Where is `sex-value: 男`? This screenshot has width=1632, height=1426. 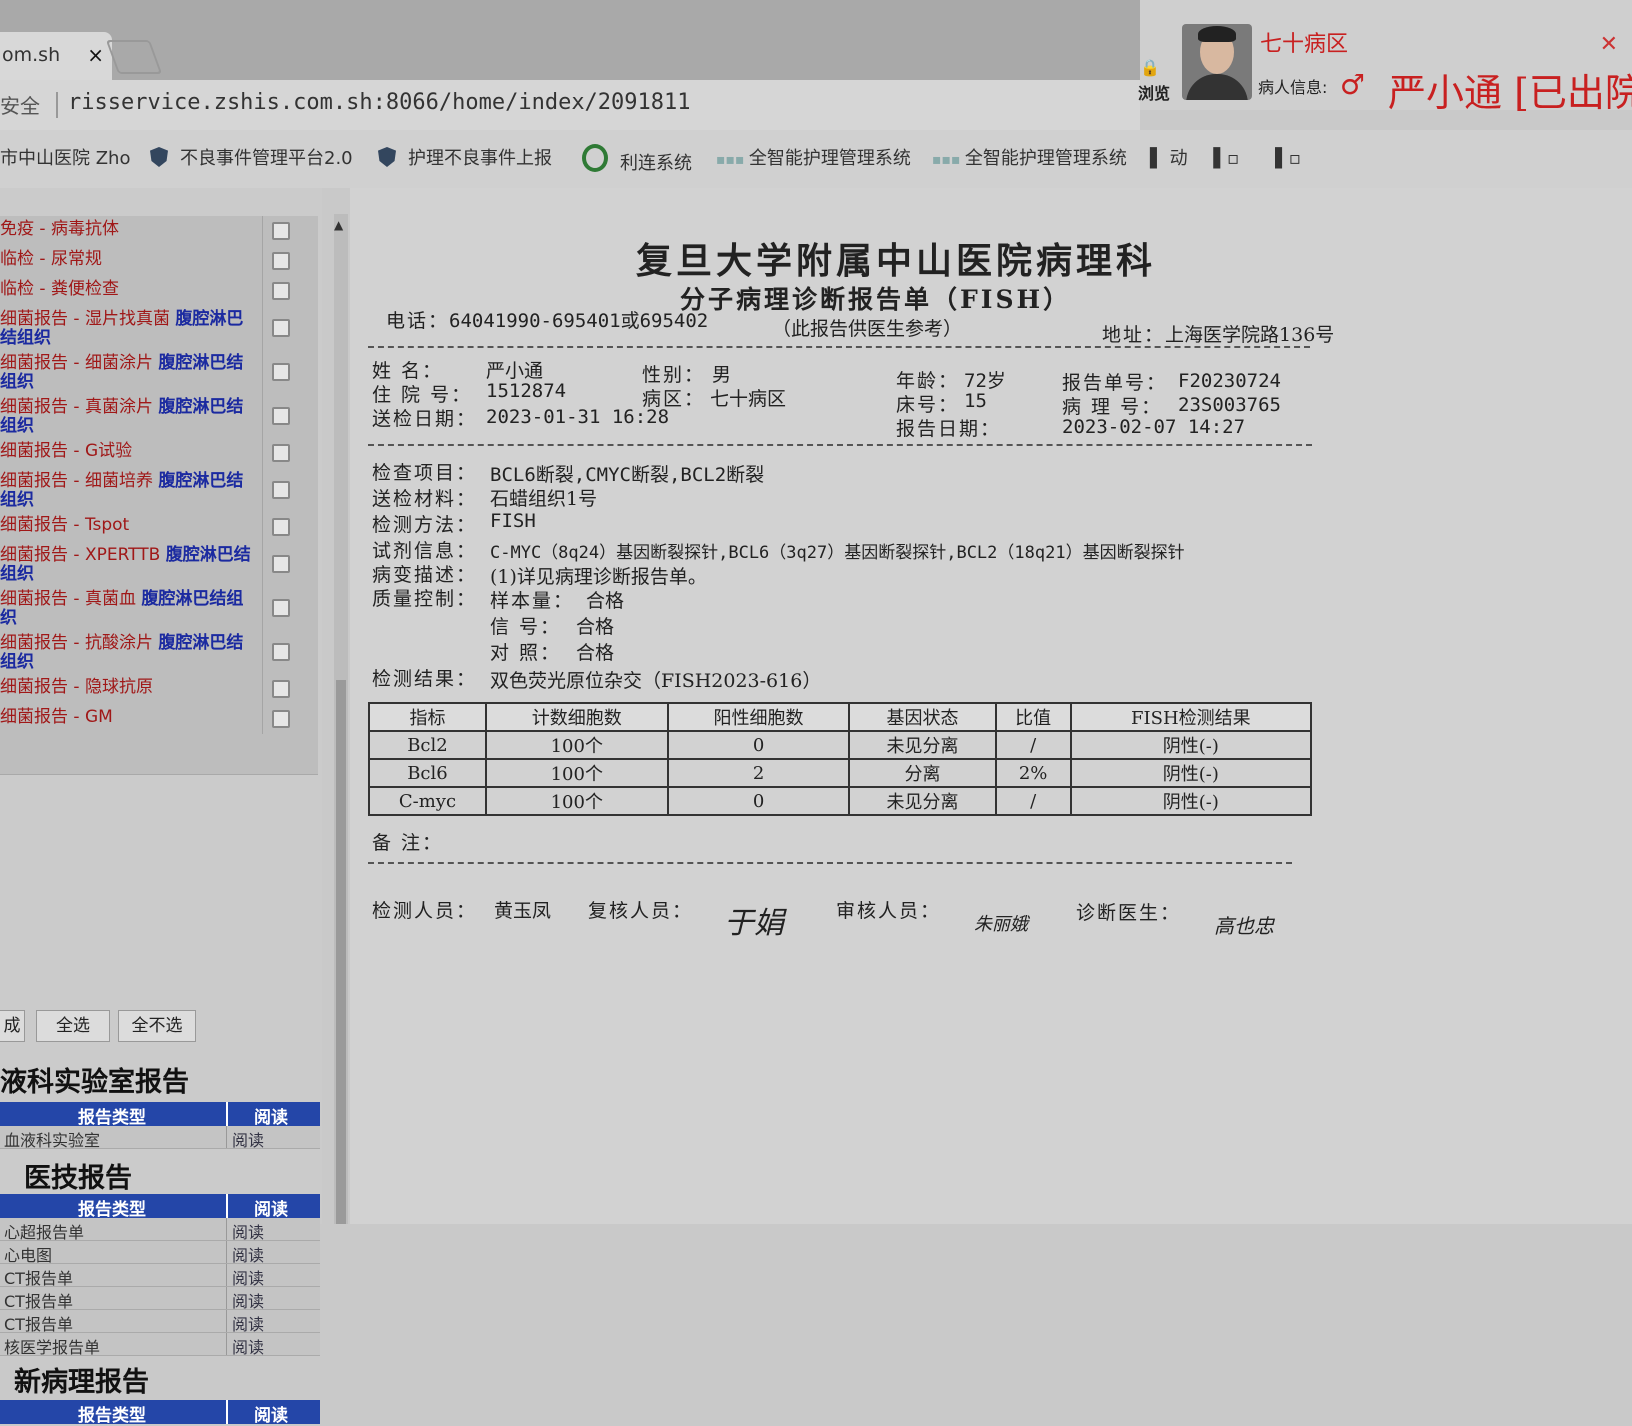
sex-value: 男 is located at coordinates (722, 375).